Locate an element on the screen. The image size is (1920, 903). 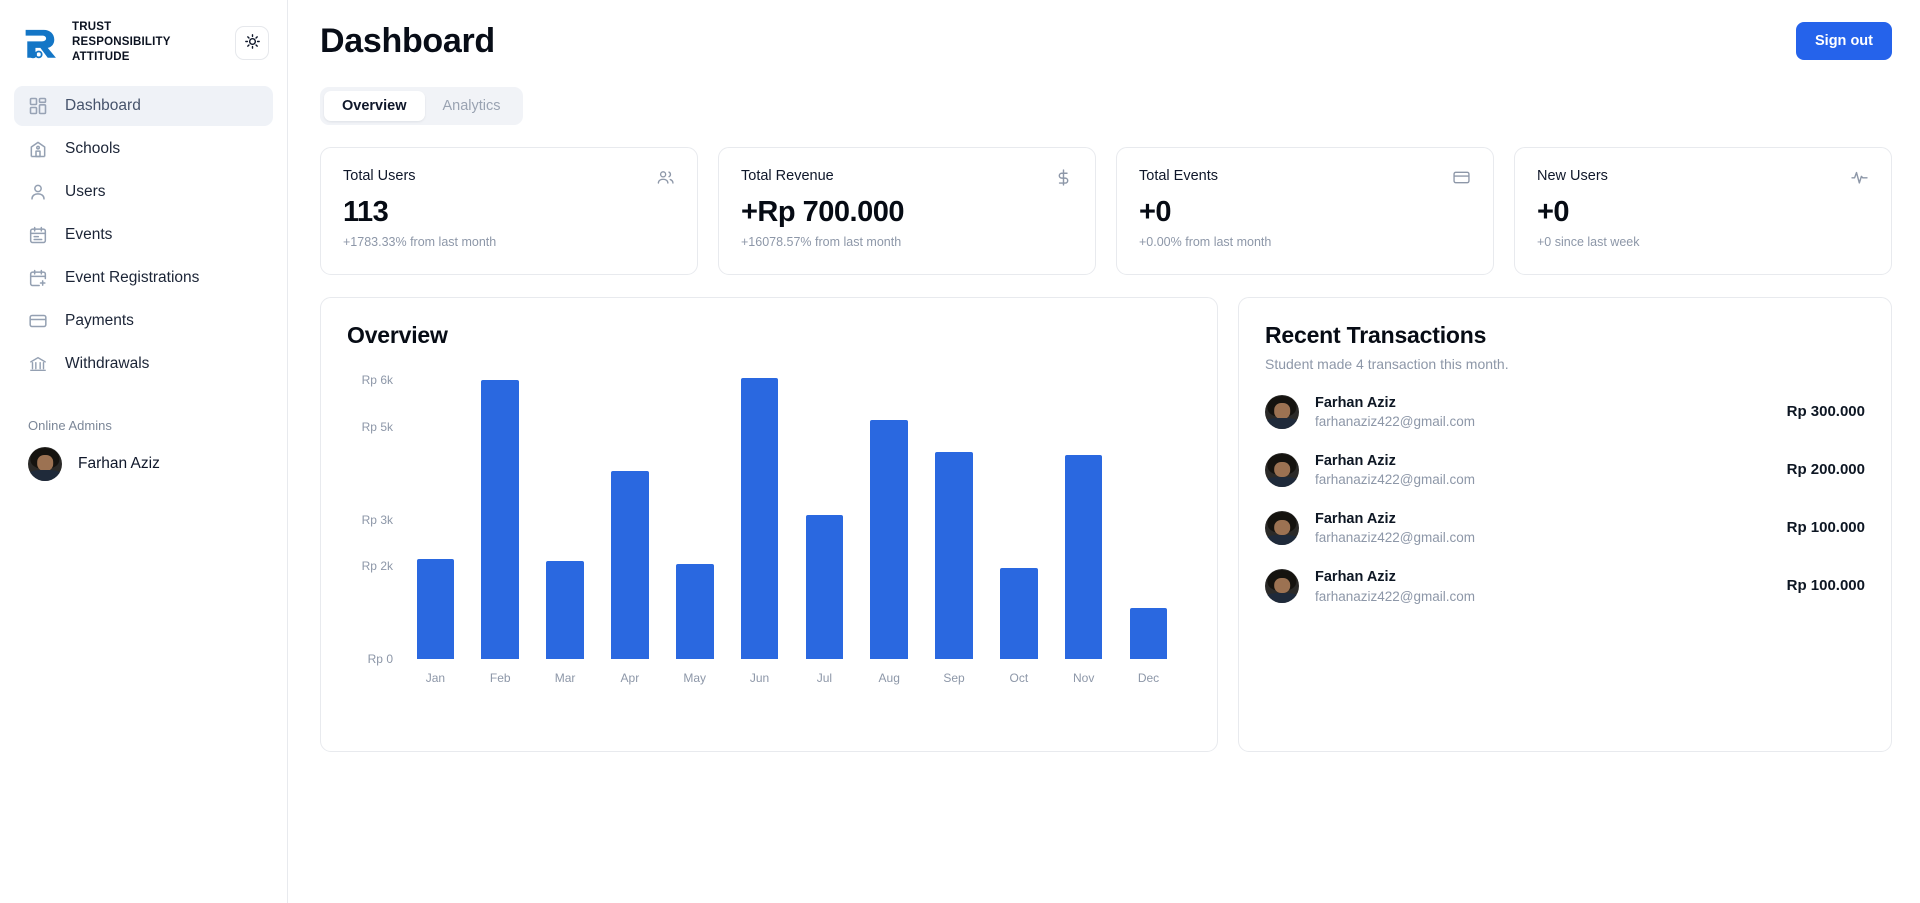
tab-overview: Overview is located at coordinates (374, 106).